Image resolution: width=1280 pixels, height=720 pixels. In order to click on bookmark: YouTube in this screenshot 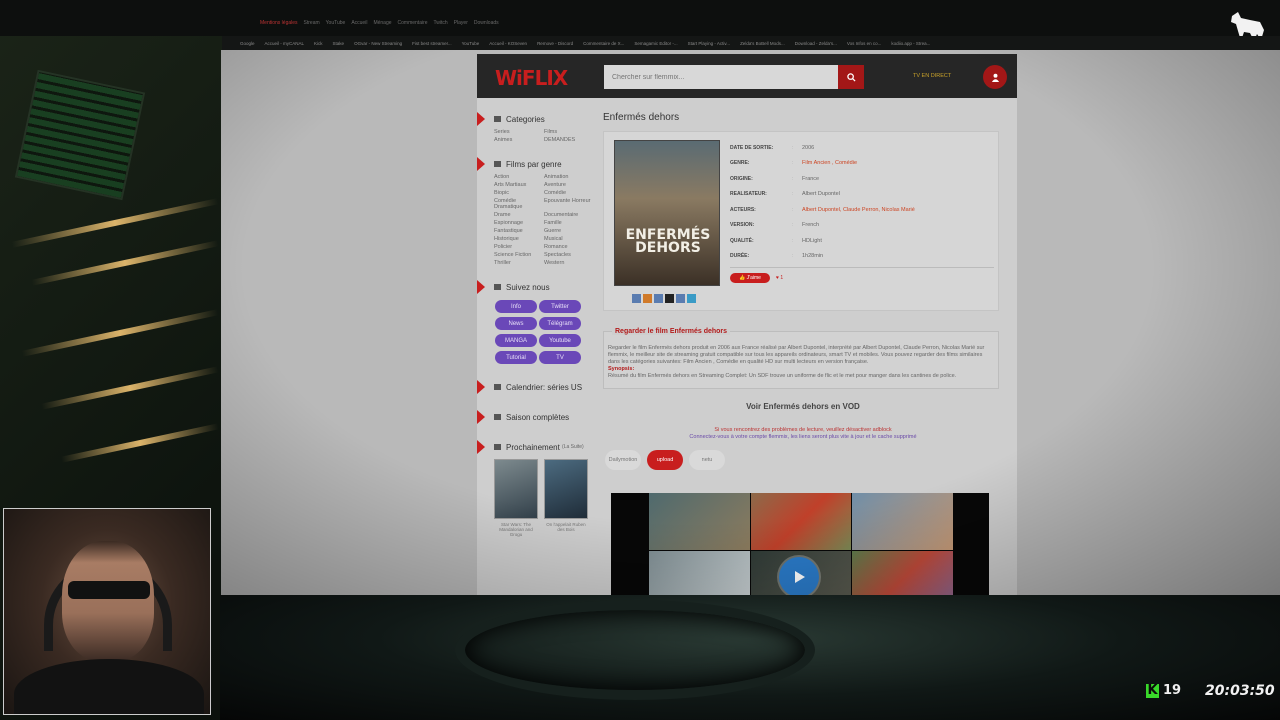, I will do `click(471, 43)`.